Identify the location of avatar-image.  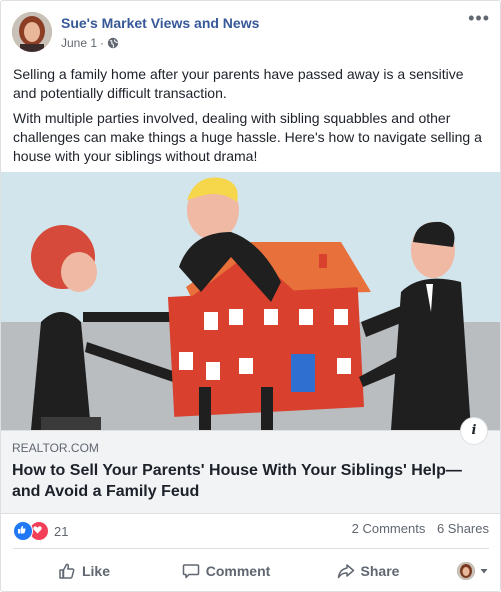
(32, 32).